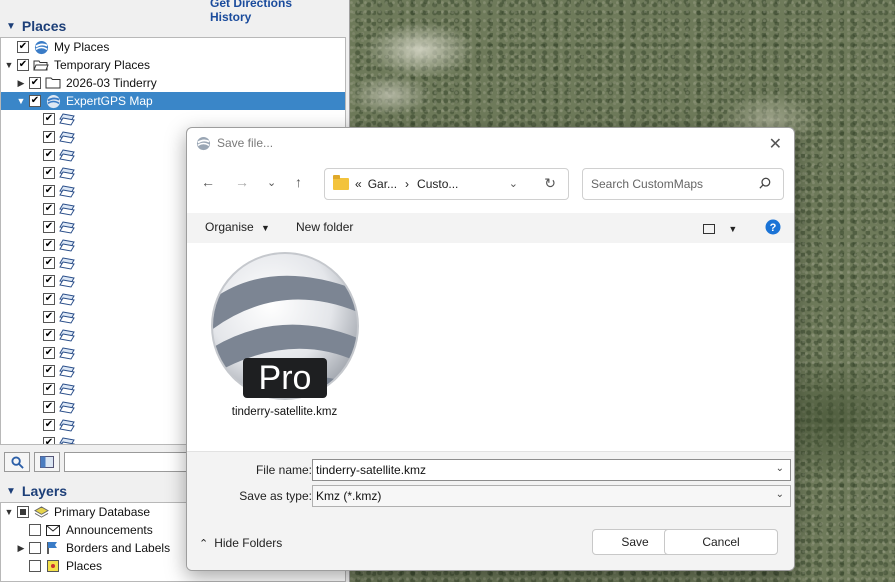  Describe the element at coordinates (709, 228) in the screenshot. I see `view-icon` at that location.